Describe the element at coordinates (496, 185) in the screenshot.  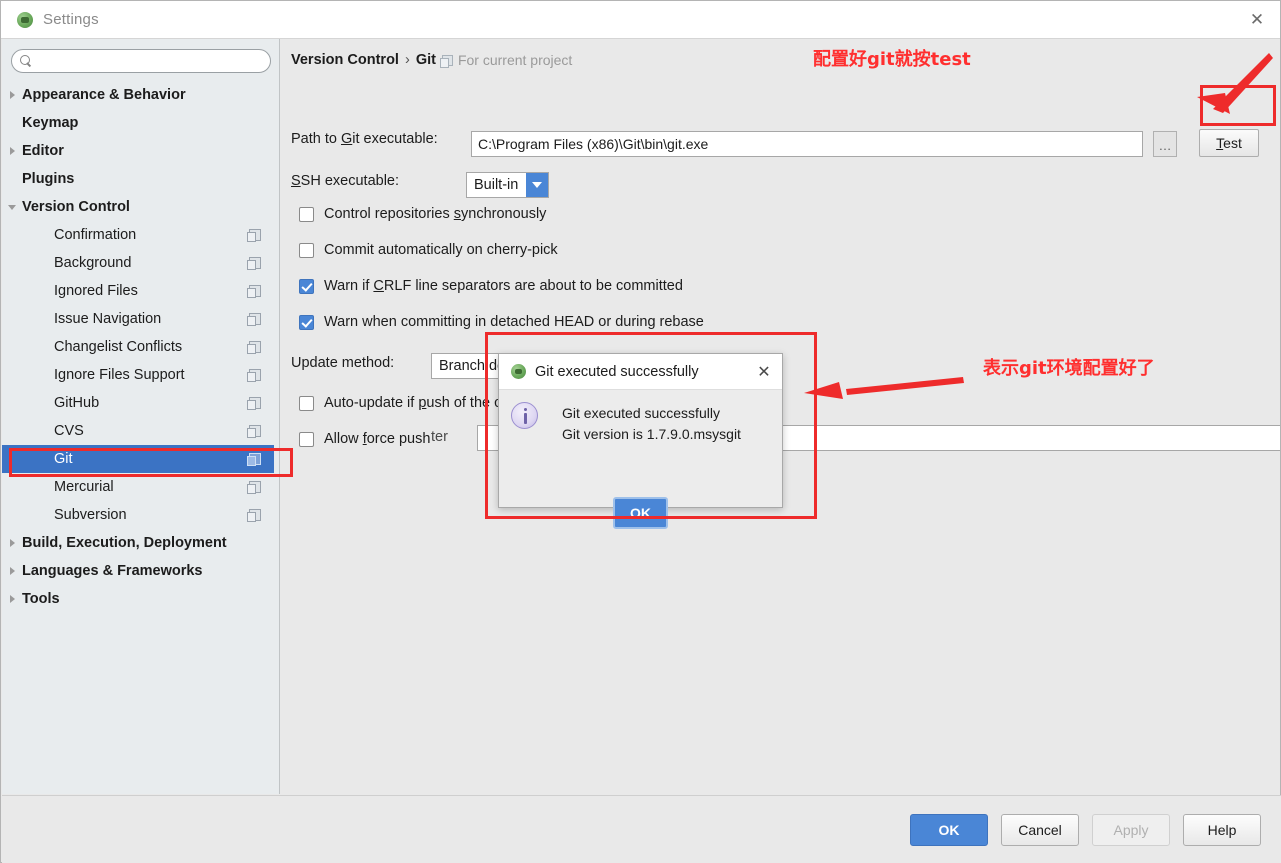
I see `ssh-executable-value: Built-in` at that location.